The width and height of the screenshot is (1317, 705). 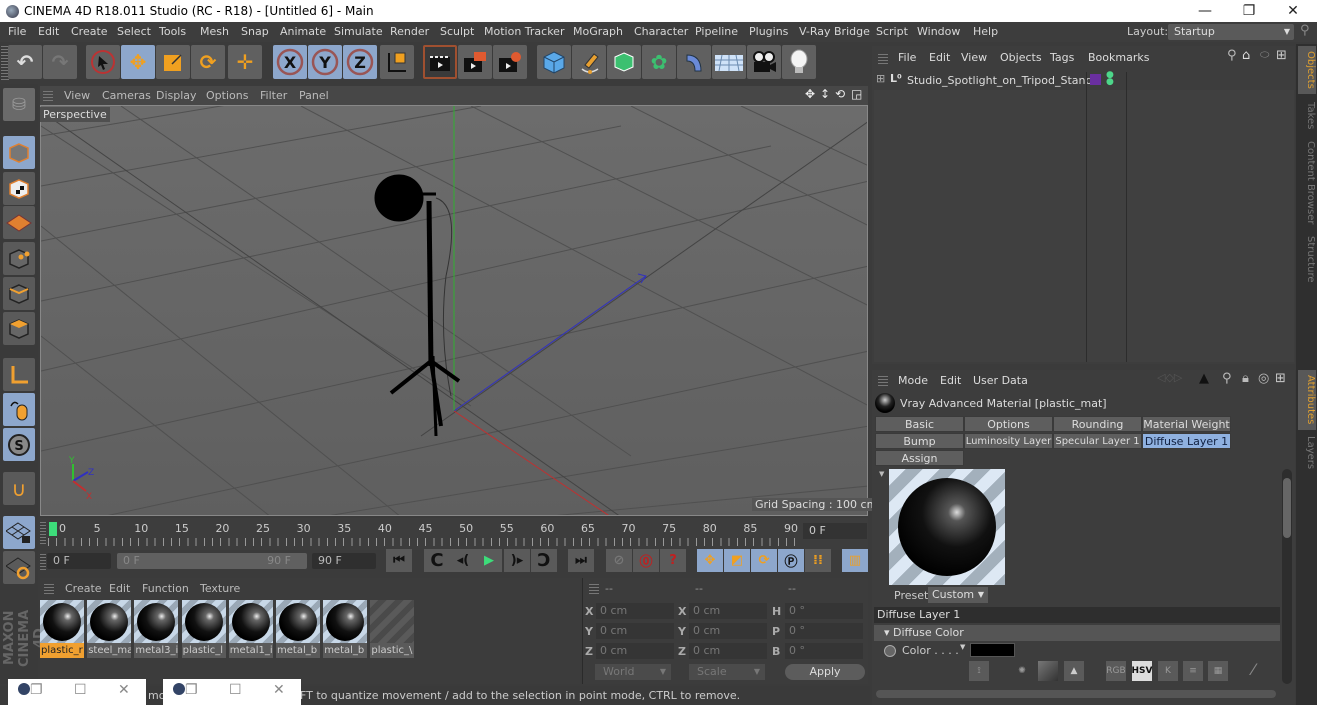 I want to click on side-tab-objects: Objects, so click(x=1307, y=70).